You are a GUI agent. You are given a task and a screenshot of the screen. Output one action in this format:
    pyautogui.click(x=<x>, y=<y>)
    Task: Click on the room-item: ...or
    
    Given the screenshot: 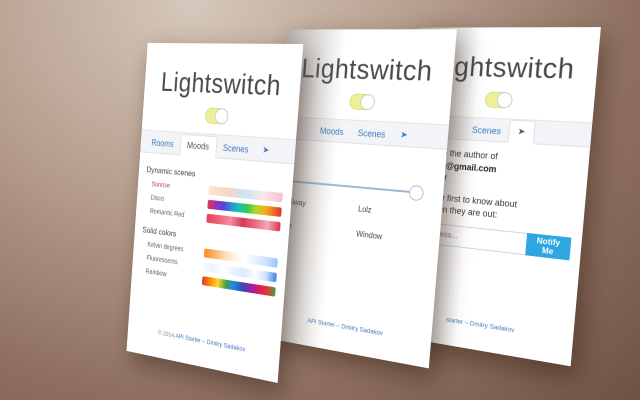 What is the action you would take?
    pyautogui.click(x=313, y=229)
    